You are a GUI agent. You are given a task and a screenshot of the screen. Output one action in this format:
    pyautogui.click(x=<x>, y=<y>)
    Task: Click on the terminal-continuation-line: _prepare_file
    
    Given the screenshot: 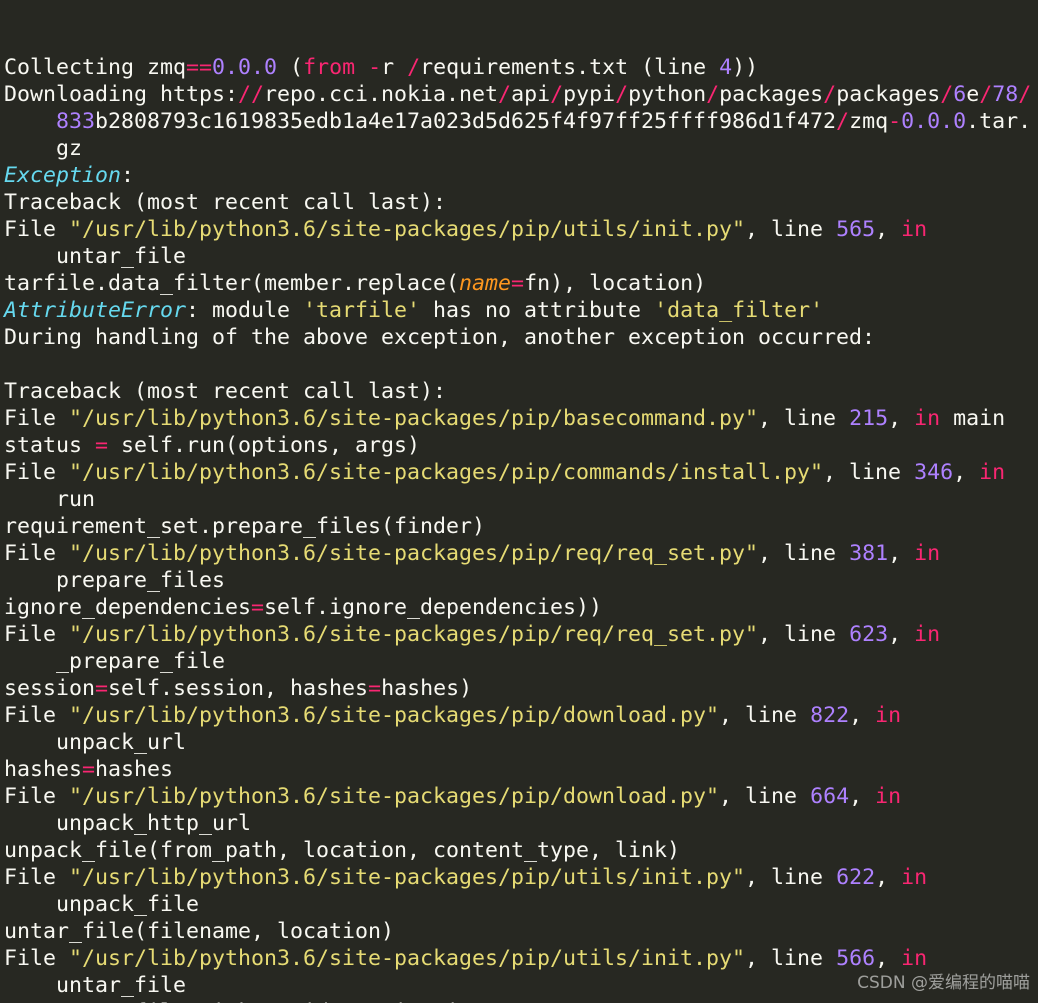 What is the action you would take?
    pyautogui.click(x=521, y=661)
    